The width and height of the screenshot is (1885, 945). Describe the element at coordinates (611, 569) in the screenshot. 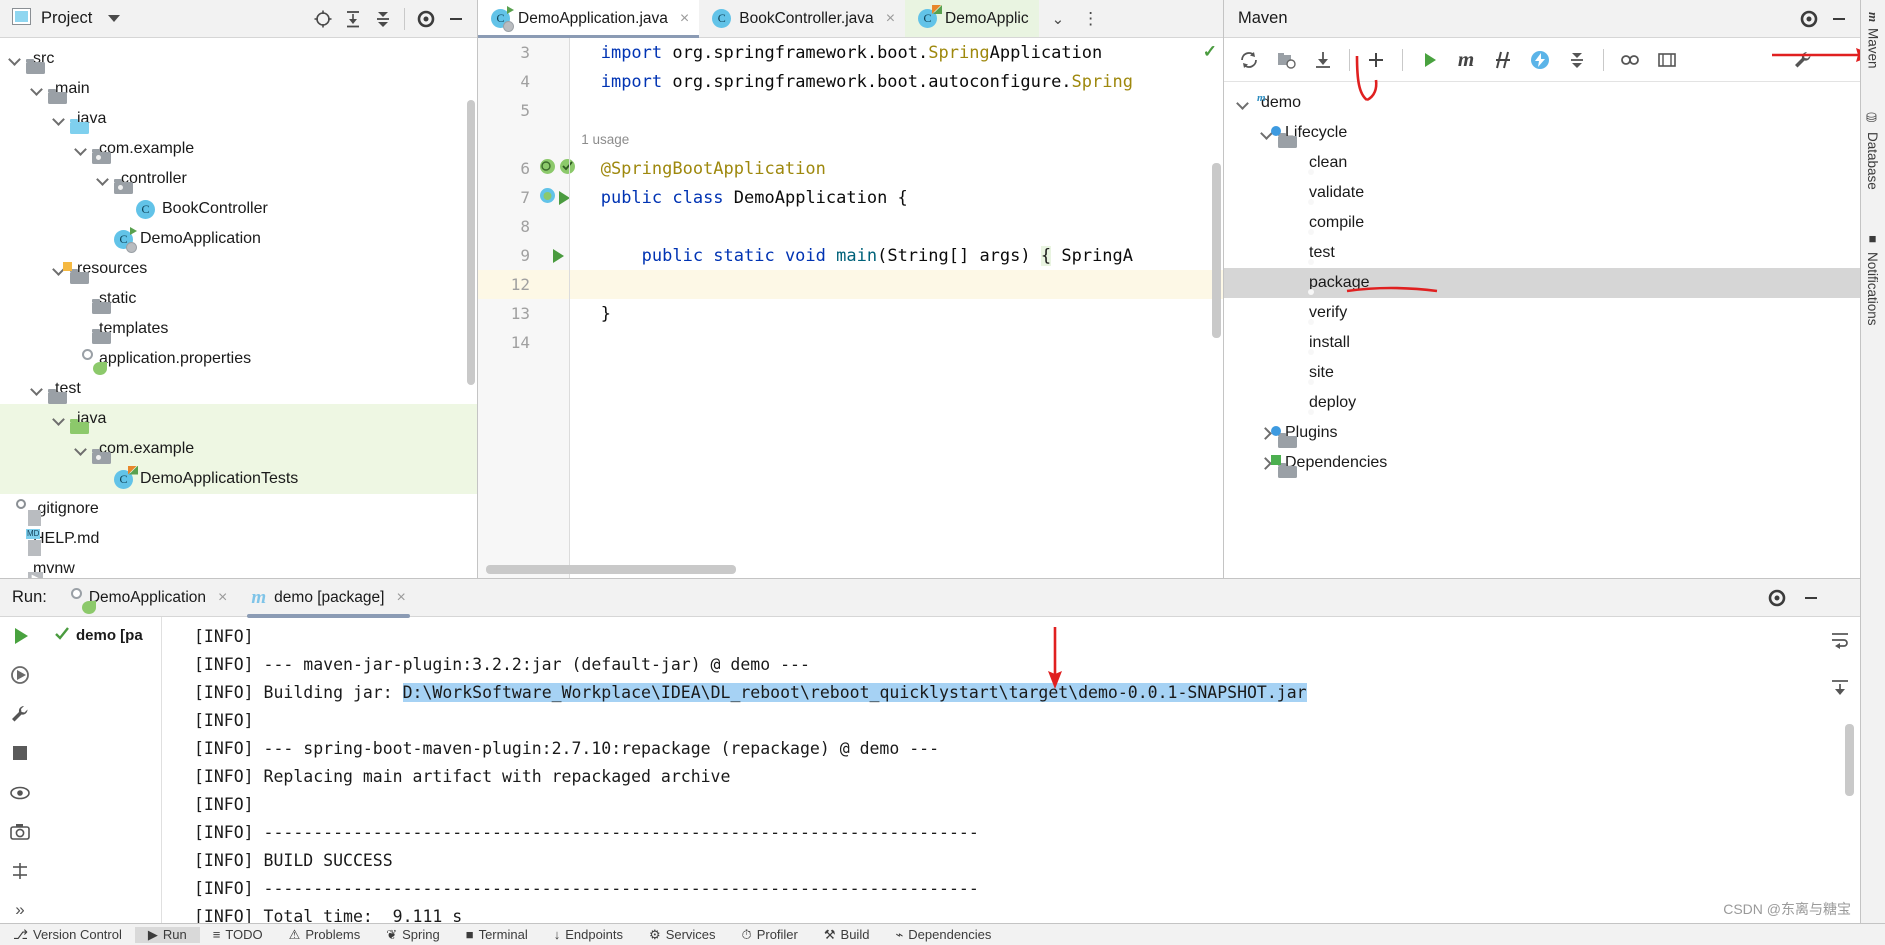

I see `editor-horizontal-scrollbar` at that location.